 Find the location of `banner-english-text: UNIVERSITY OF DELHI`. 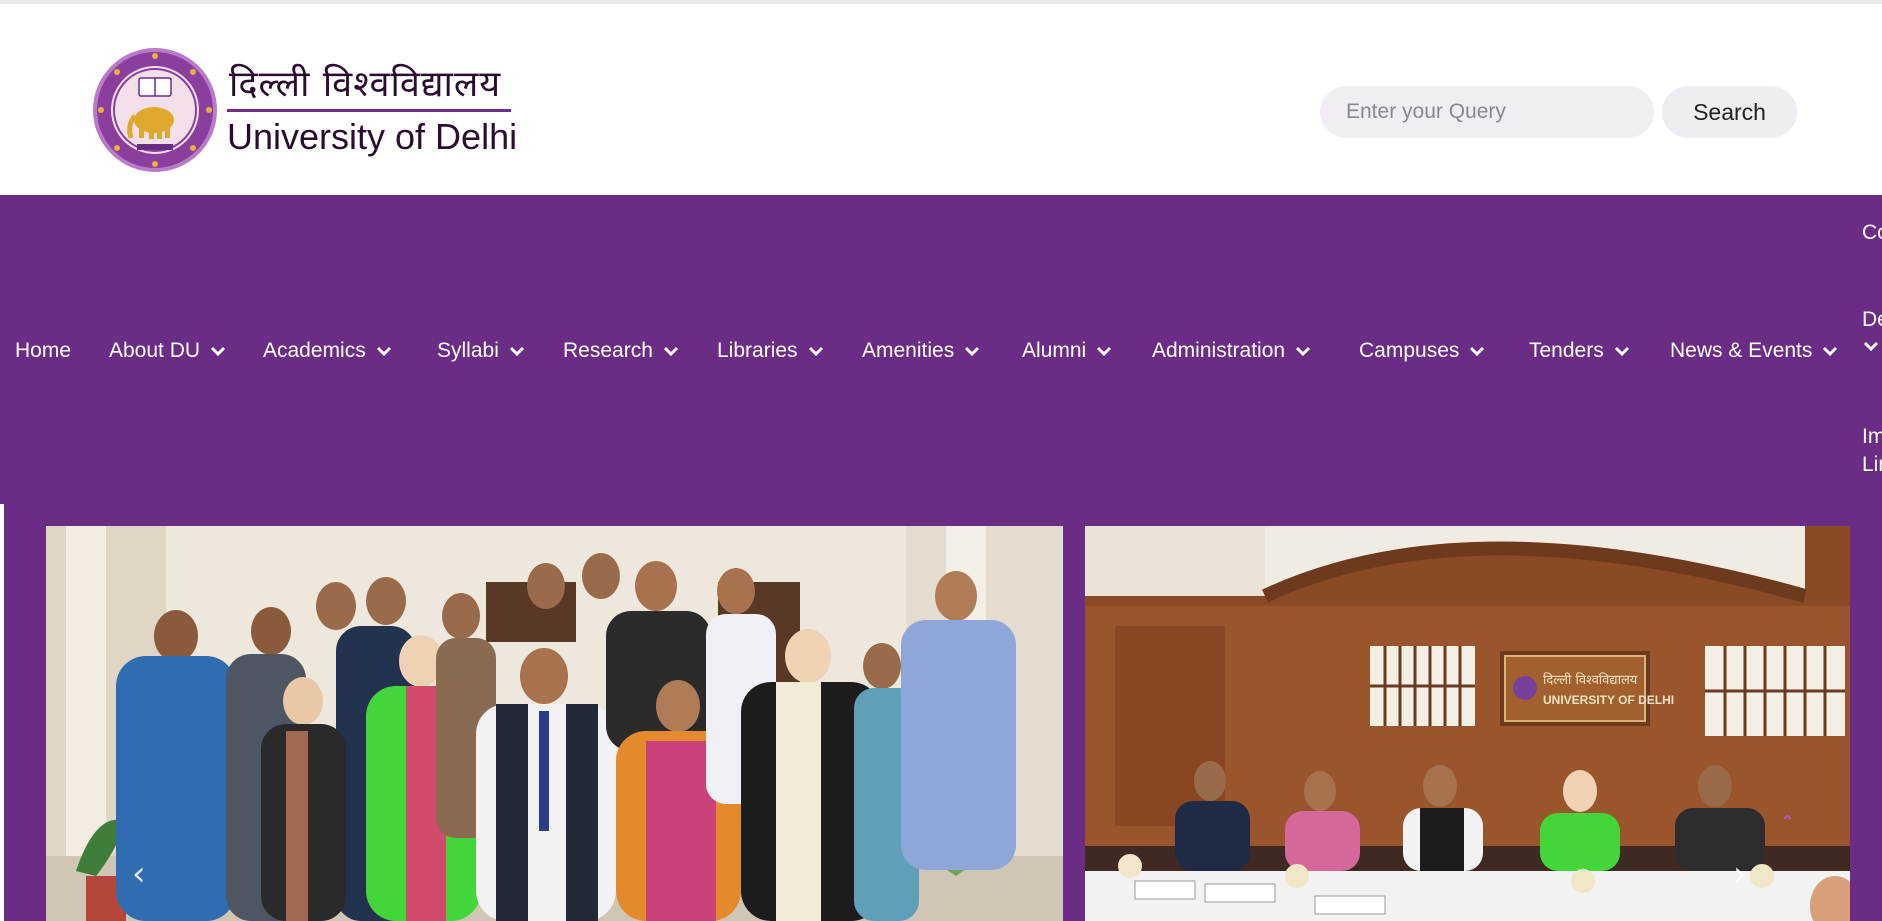

banner-english-text: UNIVERSITY OF DELHI is located at coordinates (1608, 700).